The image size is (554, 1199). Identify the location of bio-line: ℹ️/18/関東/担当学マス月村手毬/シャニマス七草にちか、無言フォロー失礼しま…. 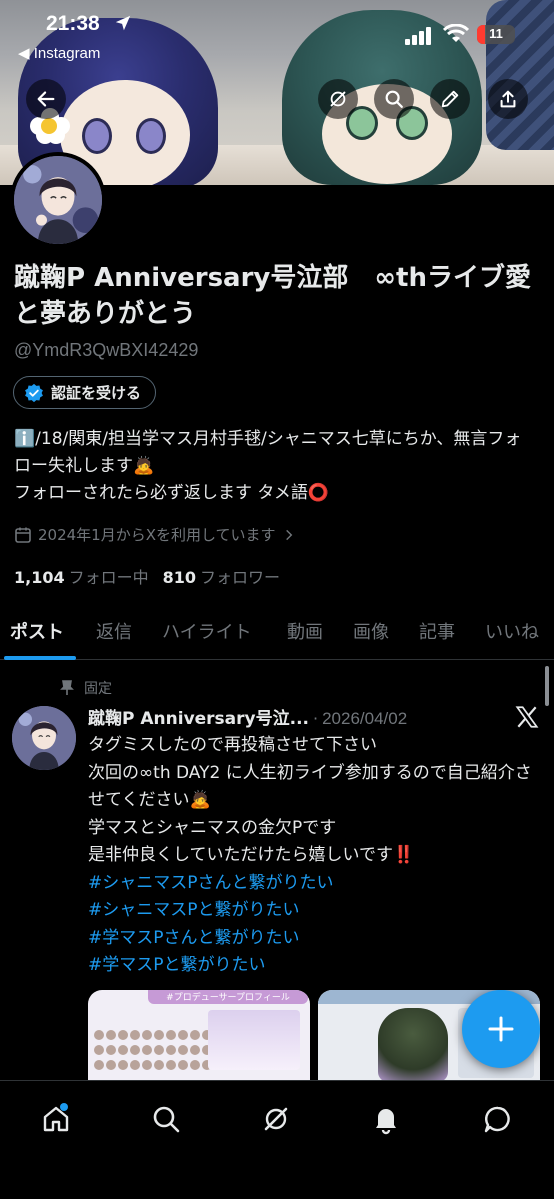
(268, 452).